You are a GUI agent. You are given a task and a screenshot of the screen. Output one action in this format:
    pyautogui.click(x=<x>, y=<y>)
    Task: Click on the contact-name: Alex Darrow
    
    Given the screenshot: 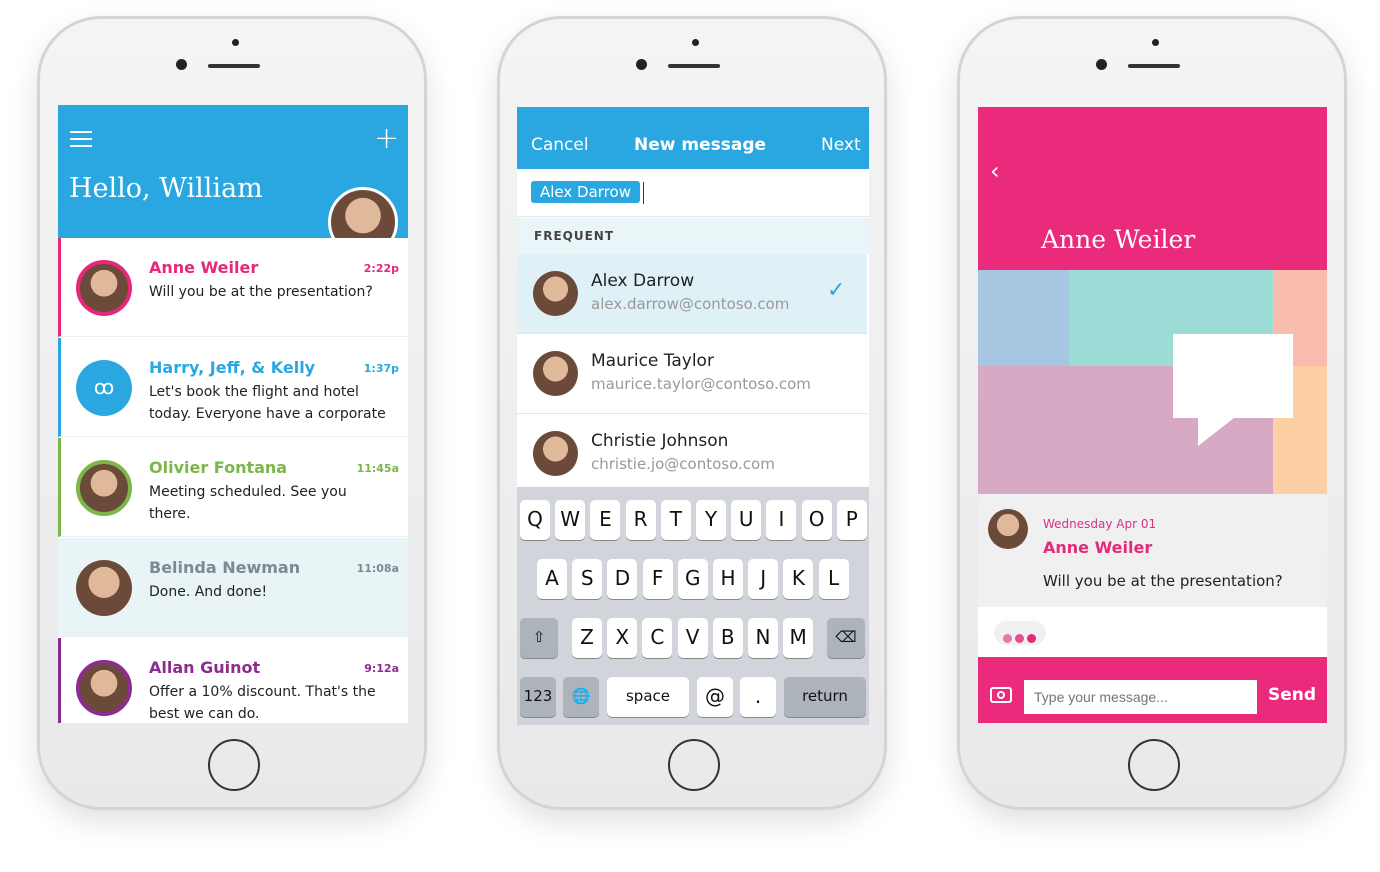 What is the action you would take?
    pyautogui.click(x=643, y=281)
    